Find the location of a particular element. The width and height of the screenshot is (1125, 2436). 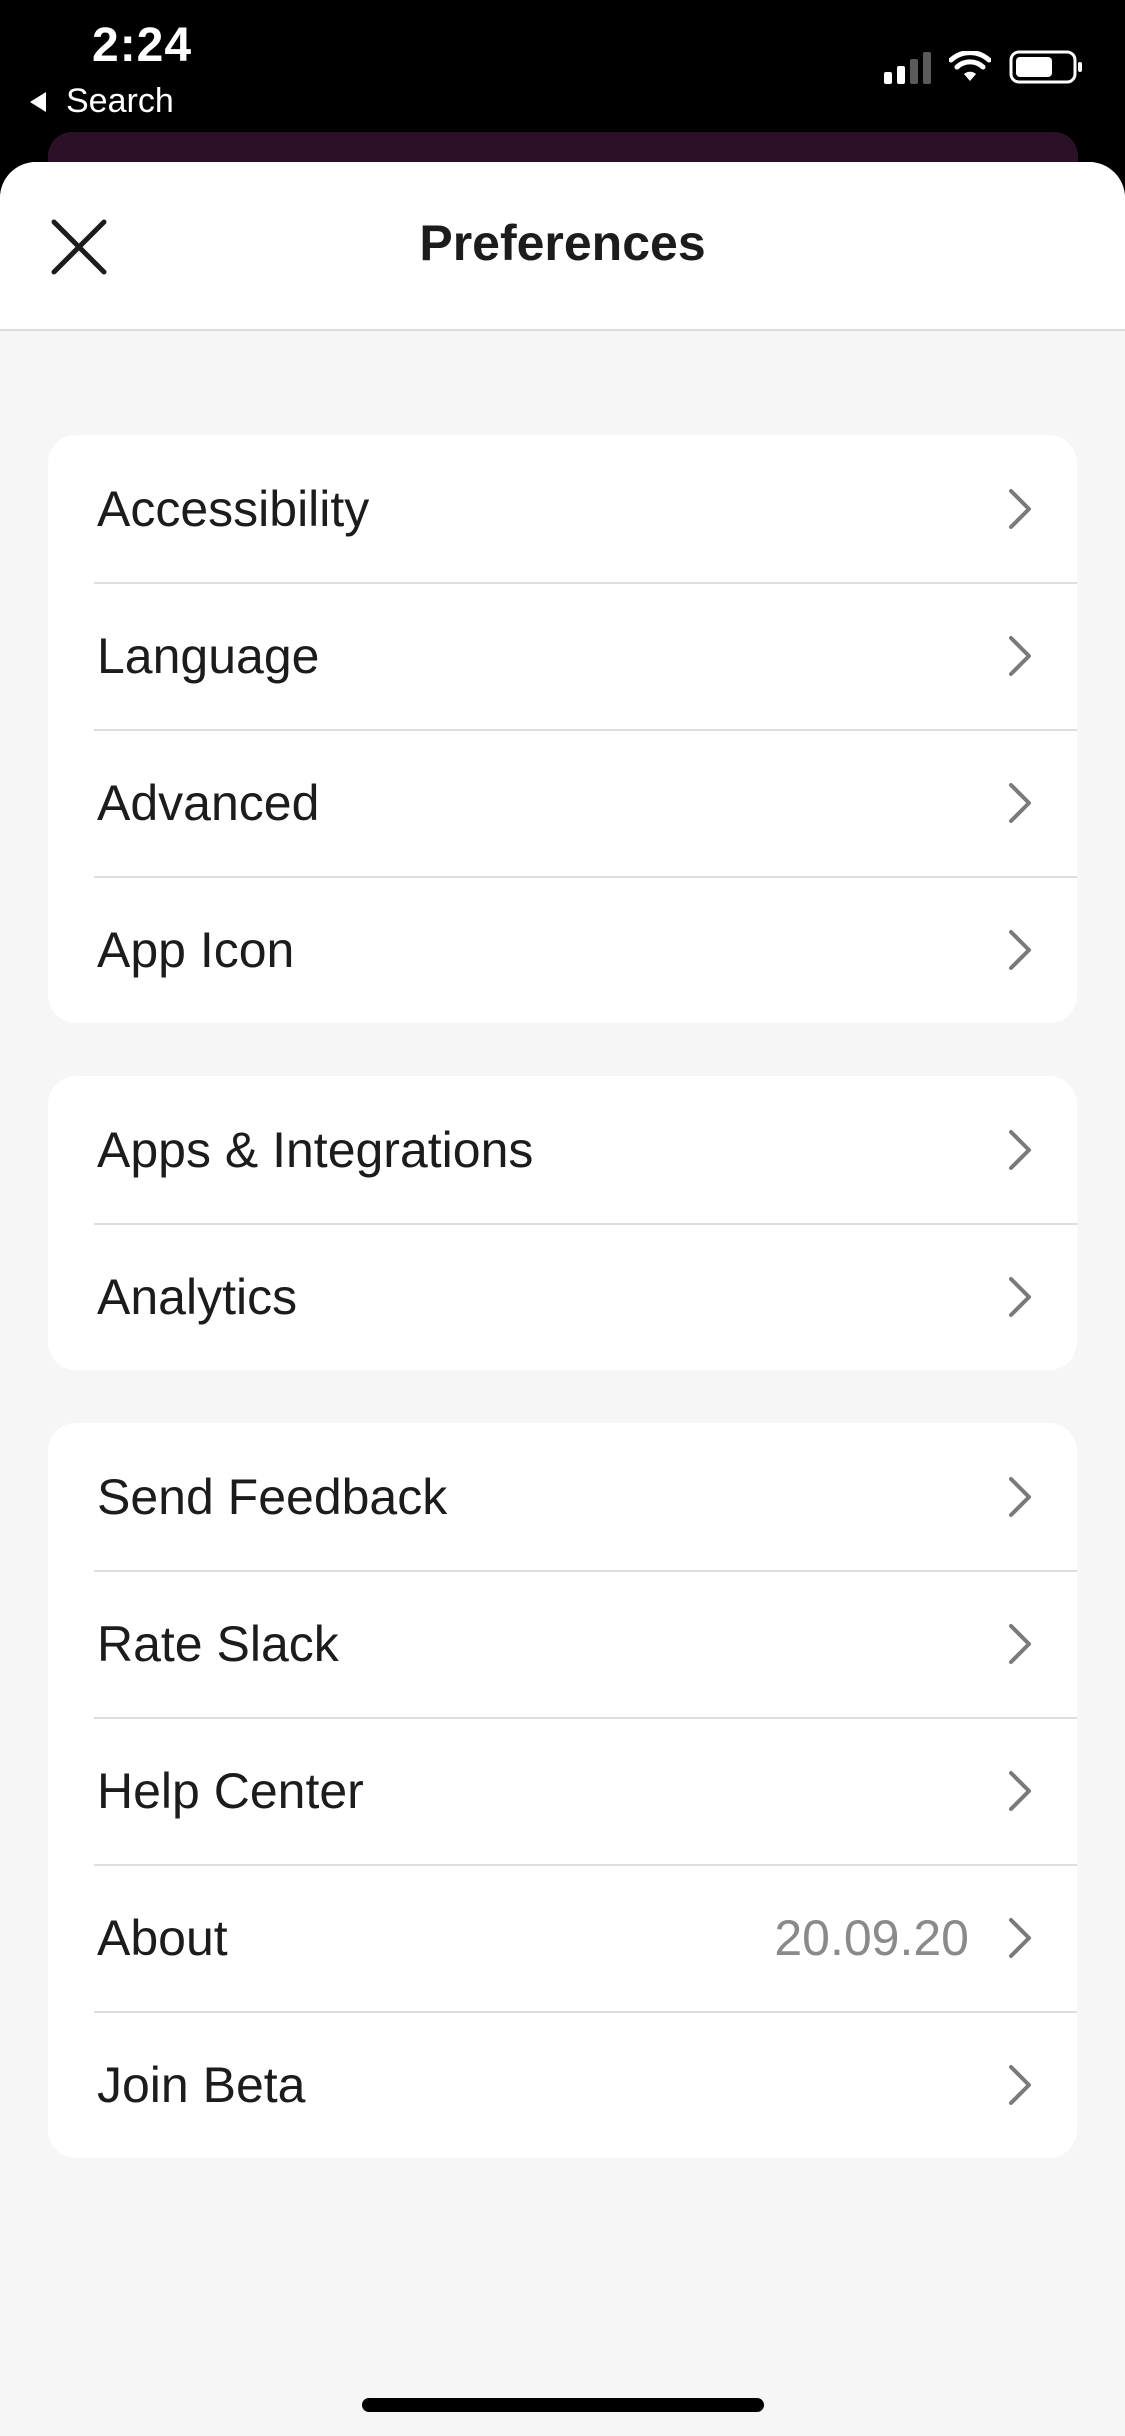

list-item-apps-integrations: Apps & Integrations is located at coordinates (562, 1149).